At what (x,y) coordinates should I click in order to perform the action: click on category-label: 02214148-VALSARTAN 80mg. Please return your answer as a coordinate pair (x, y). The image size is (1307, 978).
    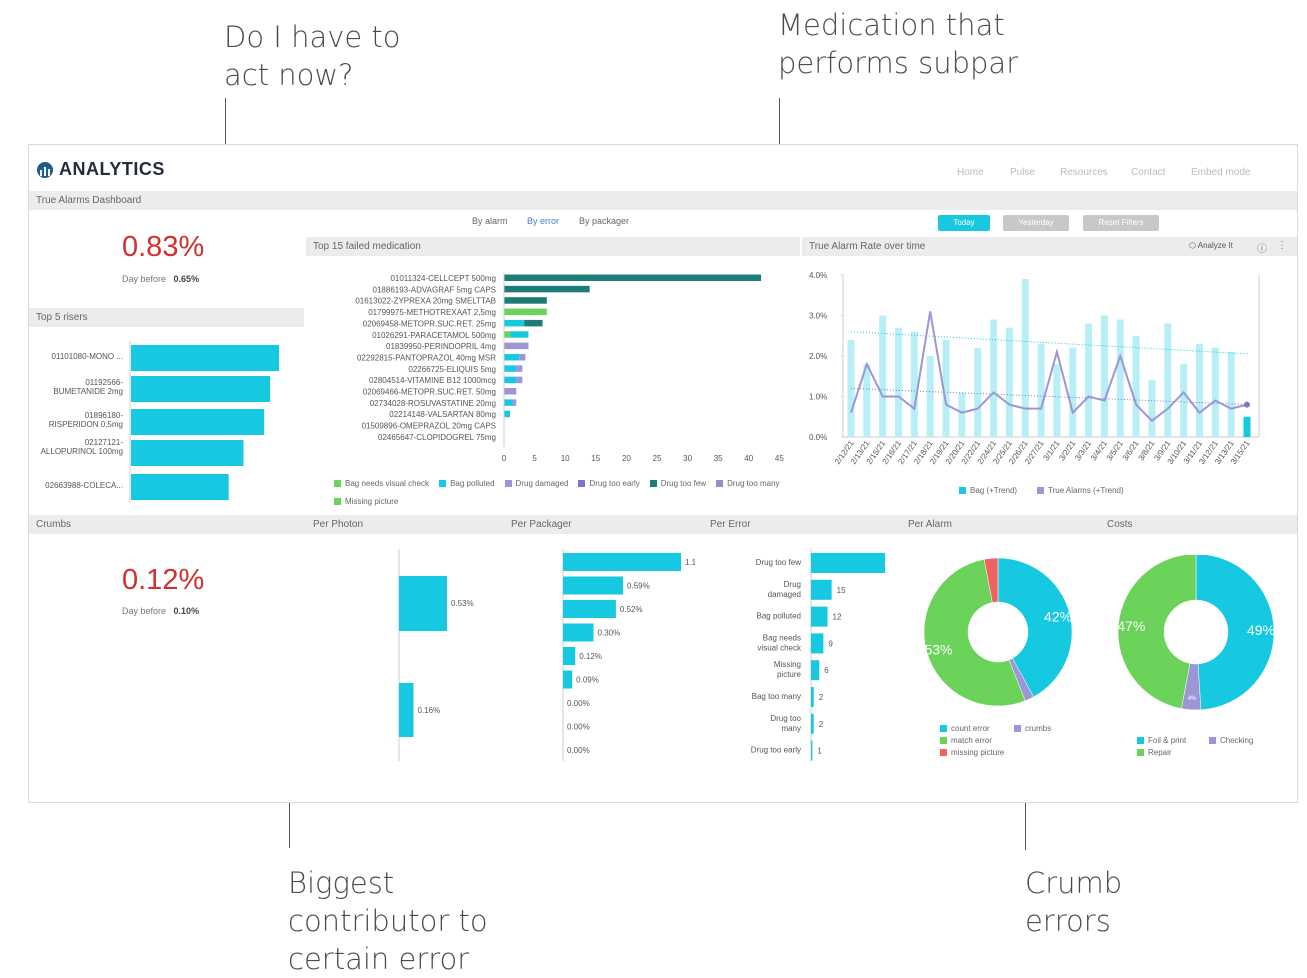
    Looking at the image, I should click on (442, 414).